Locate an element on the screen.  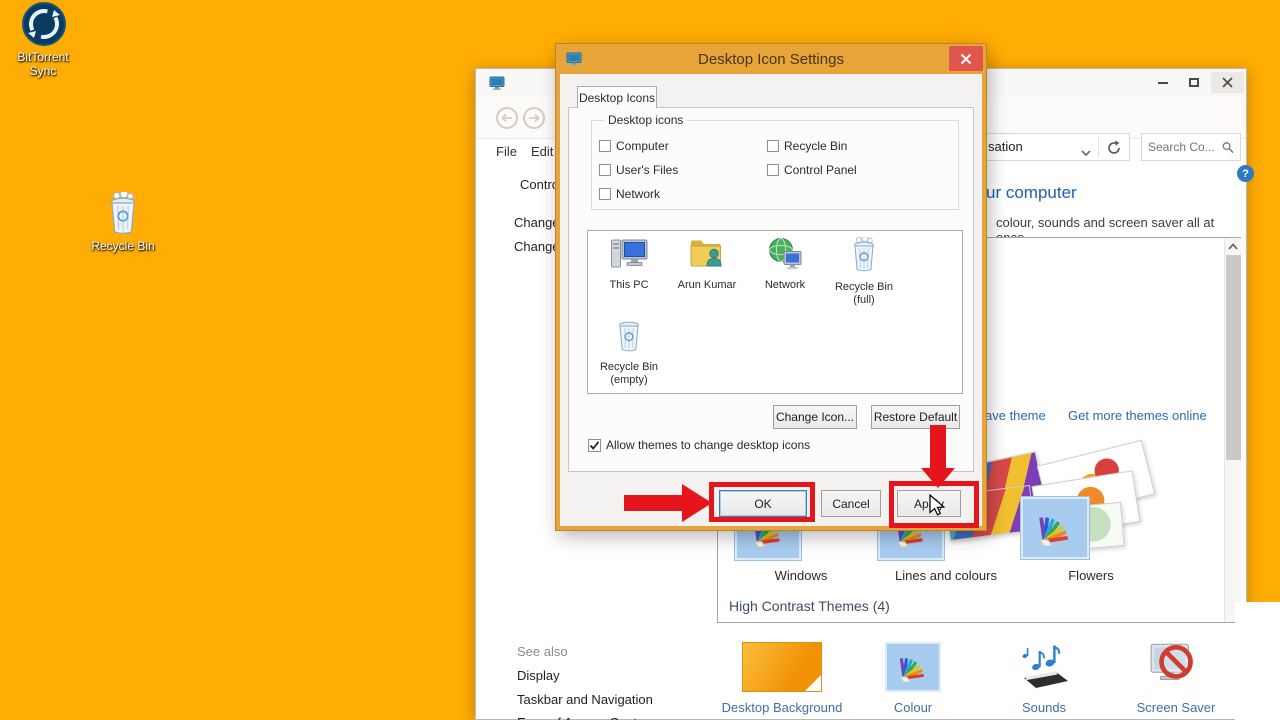
preview-recycle-bin-empty: Recycle Bin (empty) is located at coordinates (629, 352).